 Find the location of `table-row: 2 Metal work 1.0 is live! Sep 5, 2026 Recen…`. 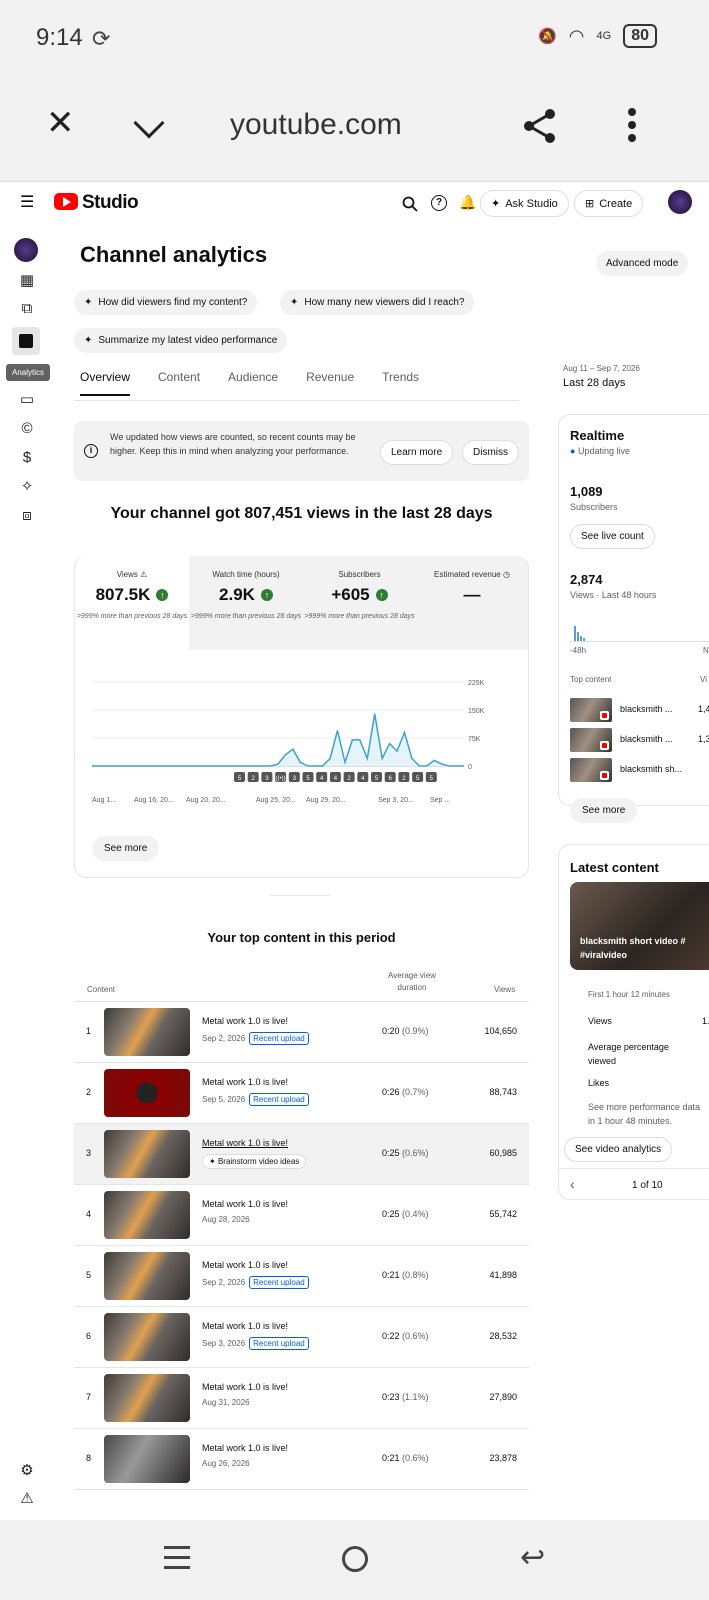

table-row: 2 Metal work 1.0 is live! Sep 5, 2026 Recen… is located at coordinates (301, 1093).